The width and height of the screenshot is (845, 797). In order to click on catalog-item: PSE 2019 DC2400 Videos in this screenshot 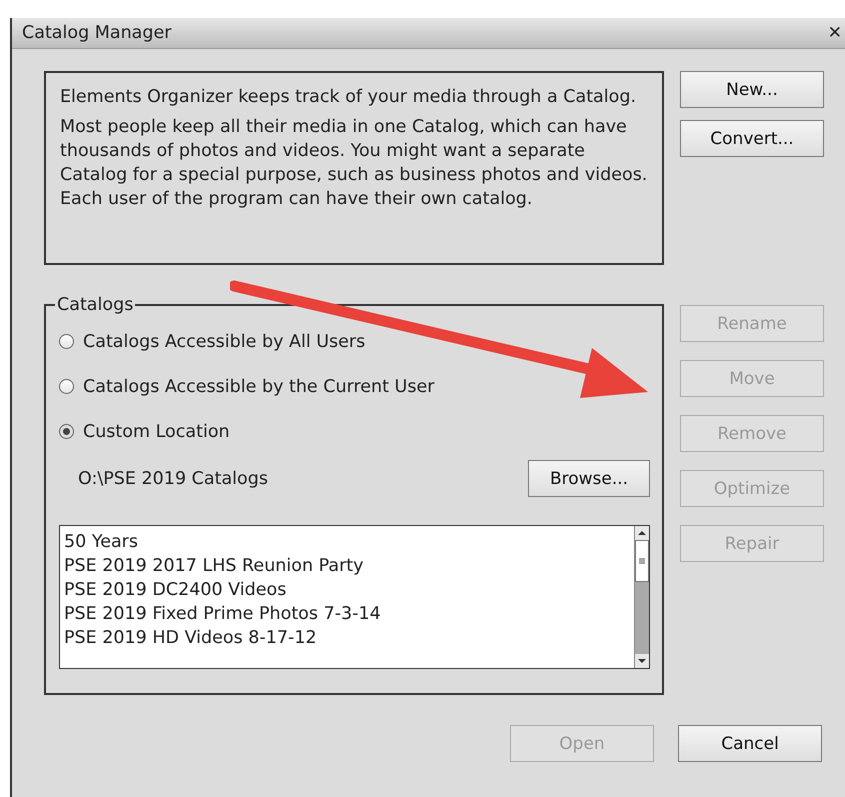, I will do `click(347, 590)`.